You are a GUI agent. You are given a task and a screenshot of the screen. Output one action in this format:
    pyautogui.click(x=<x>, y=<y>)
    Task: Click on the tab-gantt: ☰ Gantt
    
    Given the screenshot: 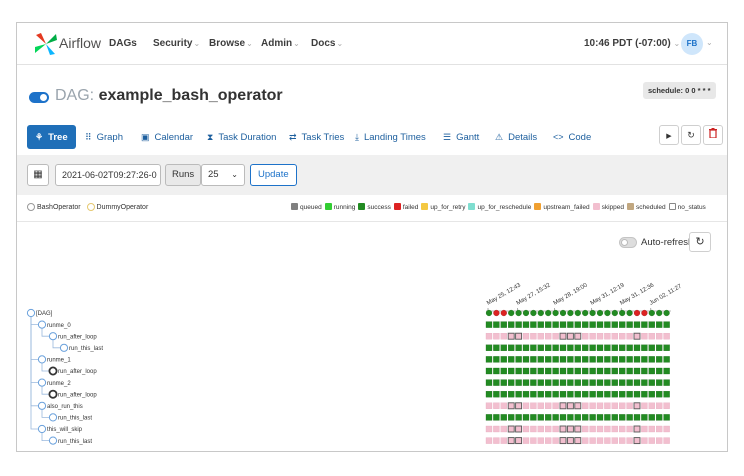 What is the action you would take?
    pyautogui.click(x=461, y=137)
    